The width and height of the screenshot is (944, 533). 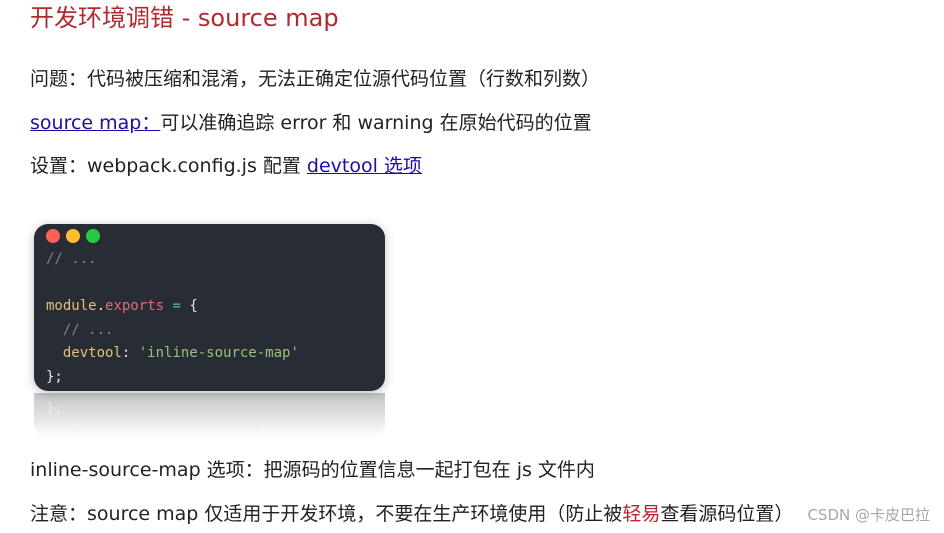 I want to click on close-dot-icon, so click(x=53, y=236).